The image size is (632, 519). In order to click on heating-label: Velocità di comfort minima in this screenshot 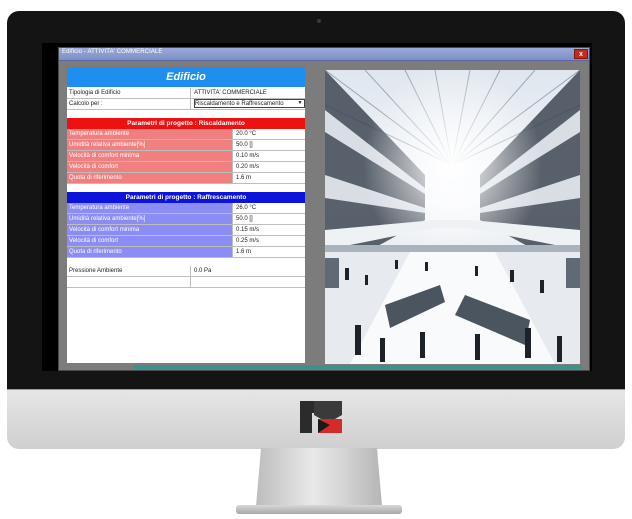, I will do `click(150, 156)`.